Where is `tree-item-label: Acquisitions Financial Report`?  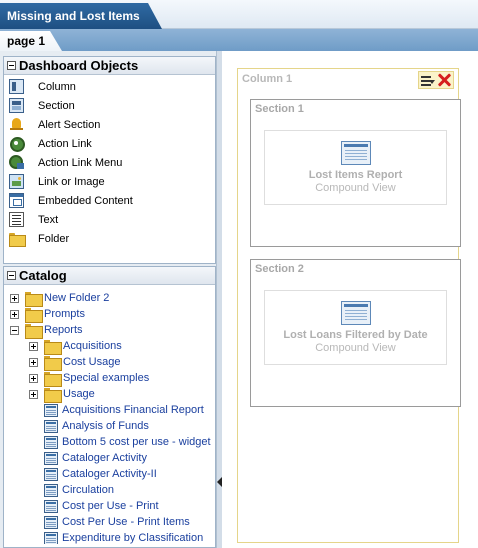
tree-item-label: Acquisitions Financial Report is located at coordinates (133, 410).